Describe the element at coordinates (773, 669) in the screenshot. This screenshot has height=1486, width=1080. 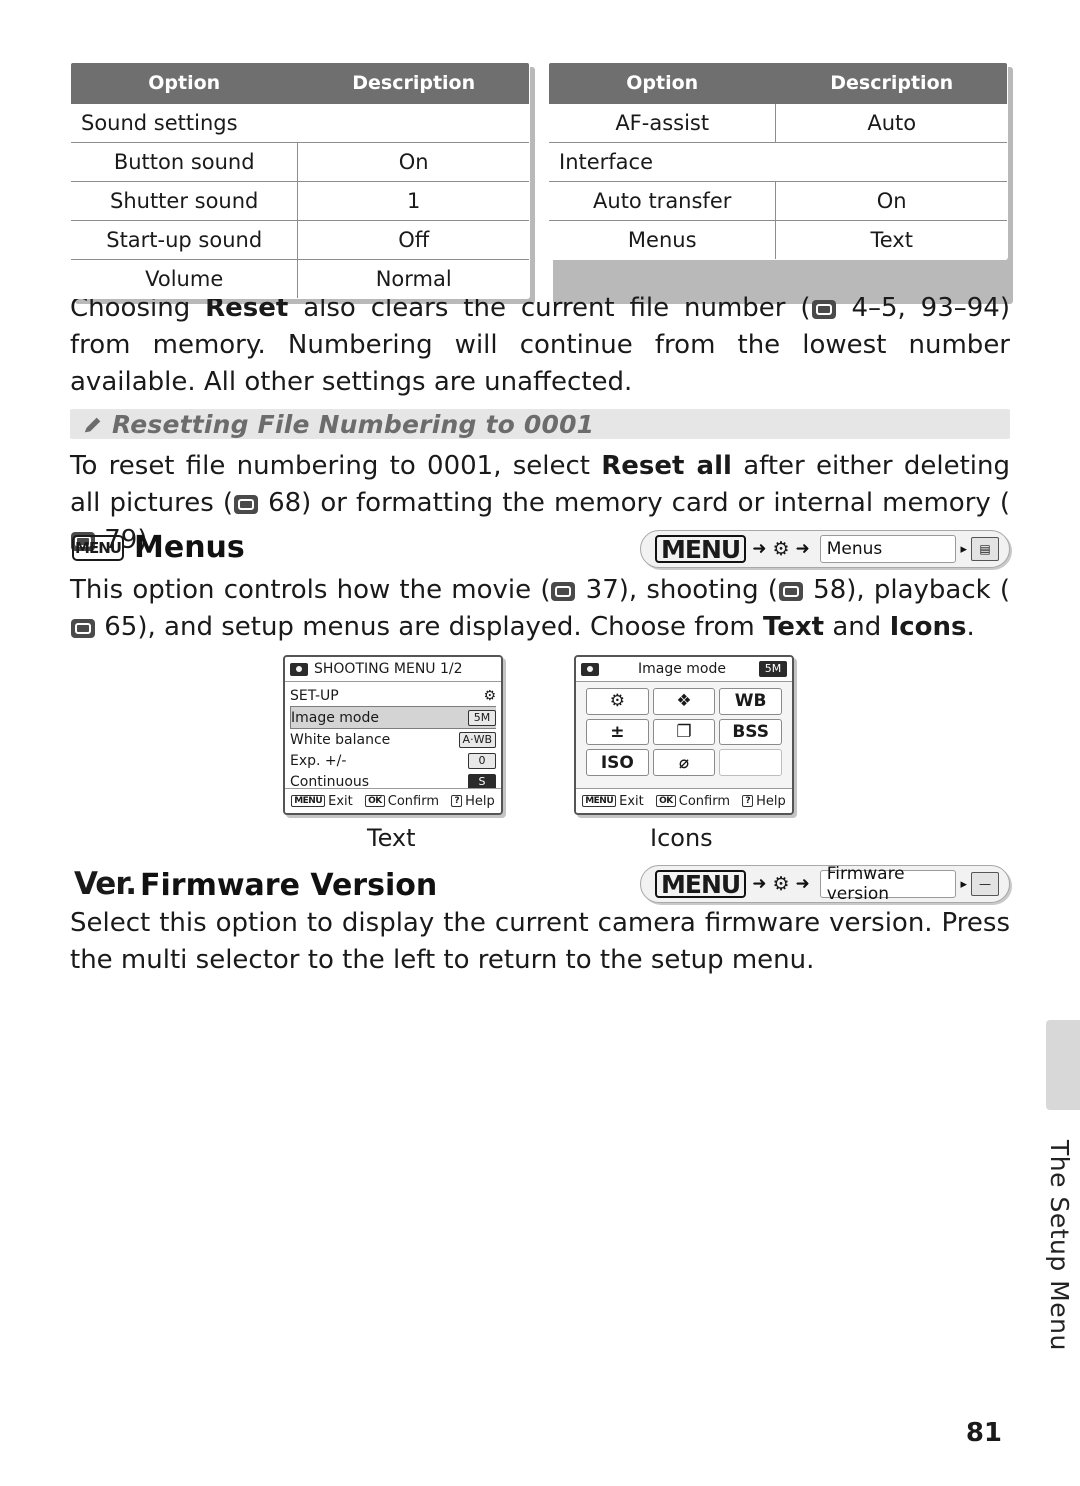
I see `image-size-badge: 5M` at that location.